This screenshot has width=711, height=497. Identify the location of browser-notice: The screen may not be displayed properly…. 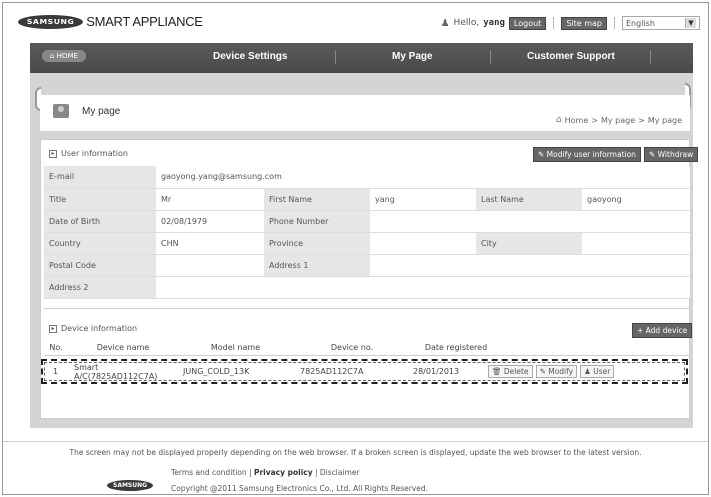
(355, 452).